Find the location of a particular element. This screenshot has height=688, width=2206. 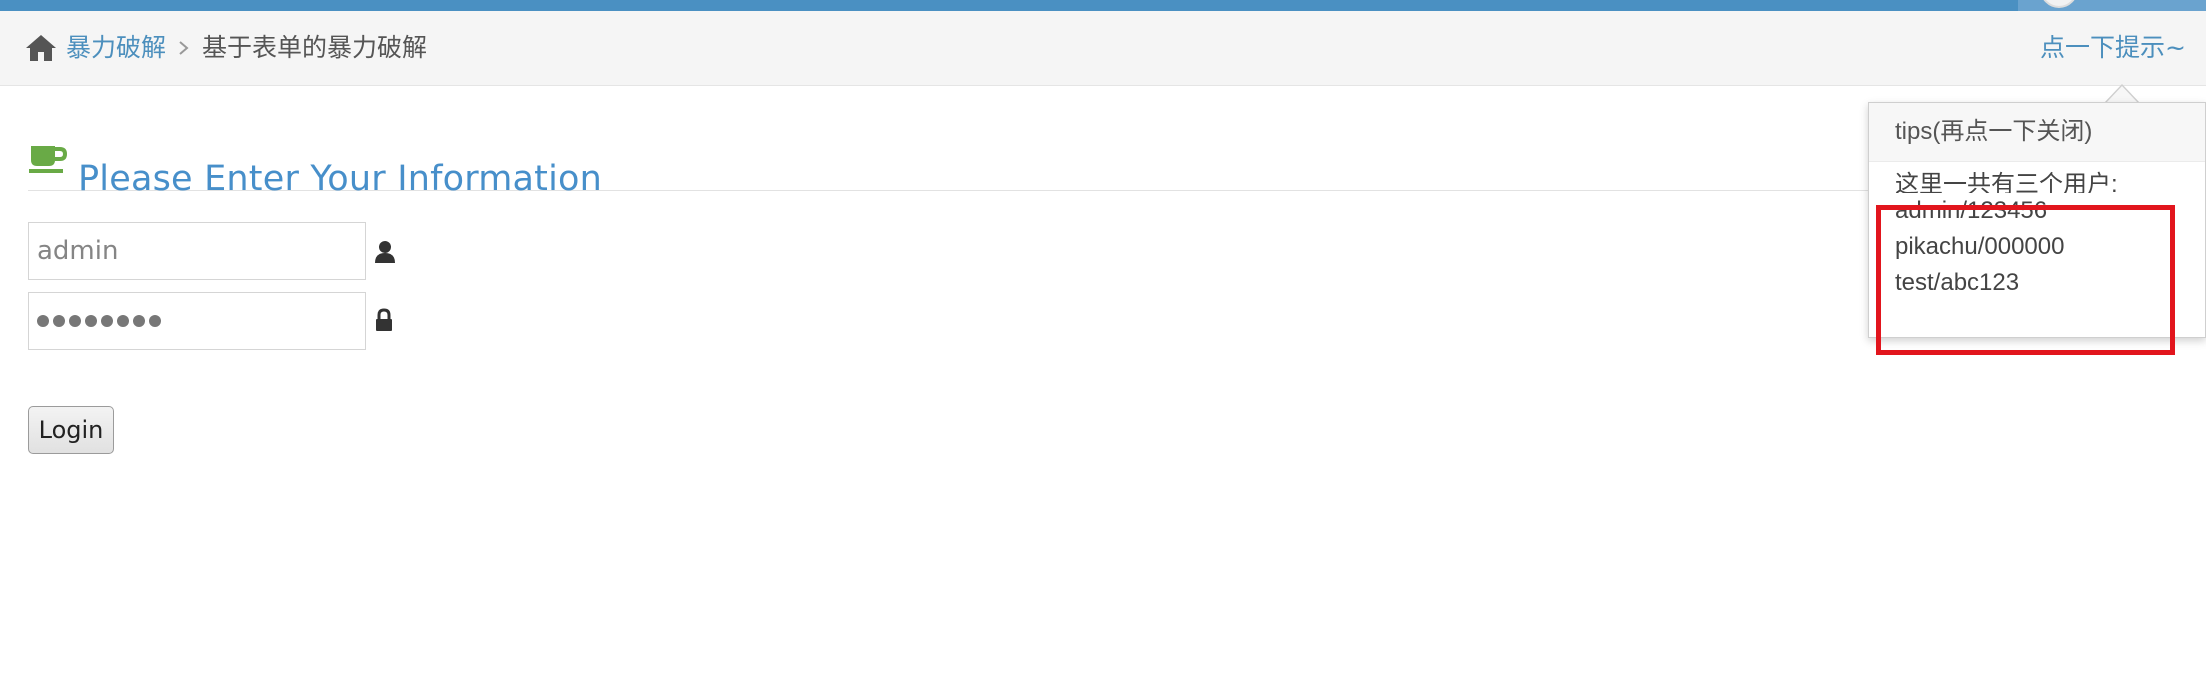

breadcrumb-link-brute-force: 暴力破解 is located at coordinates (116, 48).